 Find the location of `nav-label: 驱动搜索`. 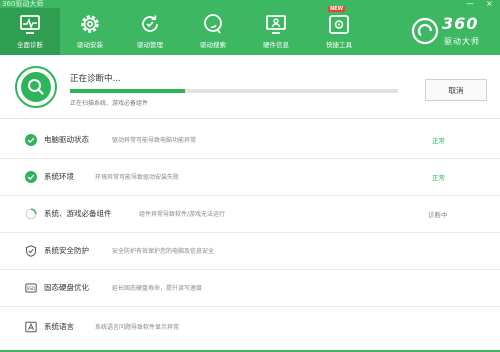

nav-label: 驱动搜索 is located at coordinates (213, 45).